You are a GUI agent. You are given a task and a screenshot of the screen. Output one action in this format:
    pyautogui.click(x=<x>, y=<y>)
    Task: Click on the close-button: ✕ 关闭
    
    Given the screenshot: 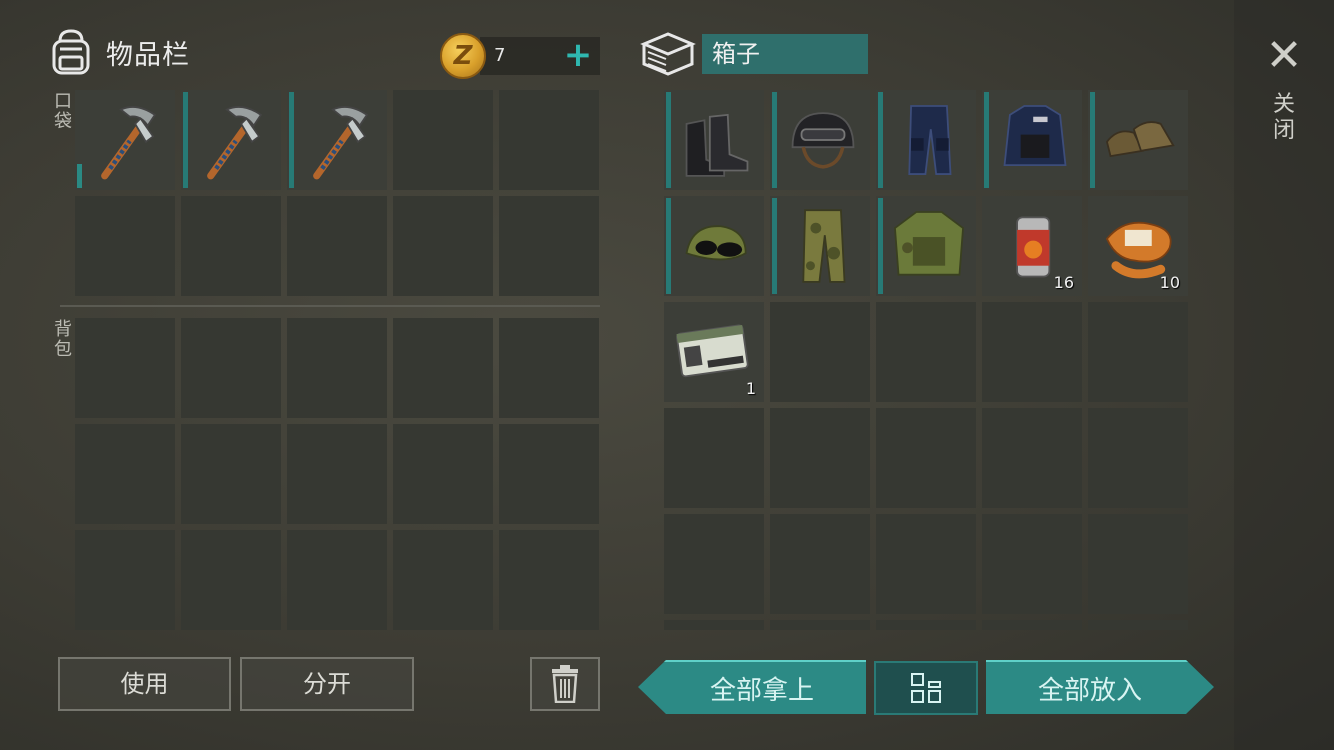 What is the action you would take?
    pyautogui.click(x=1284, y=87)
    